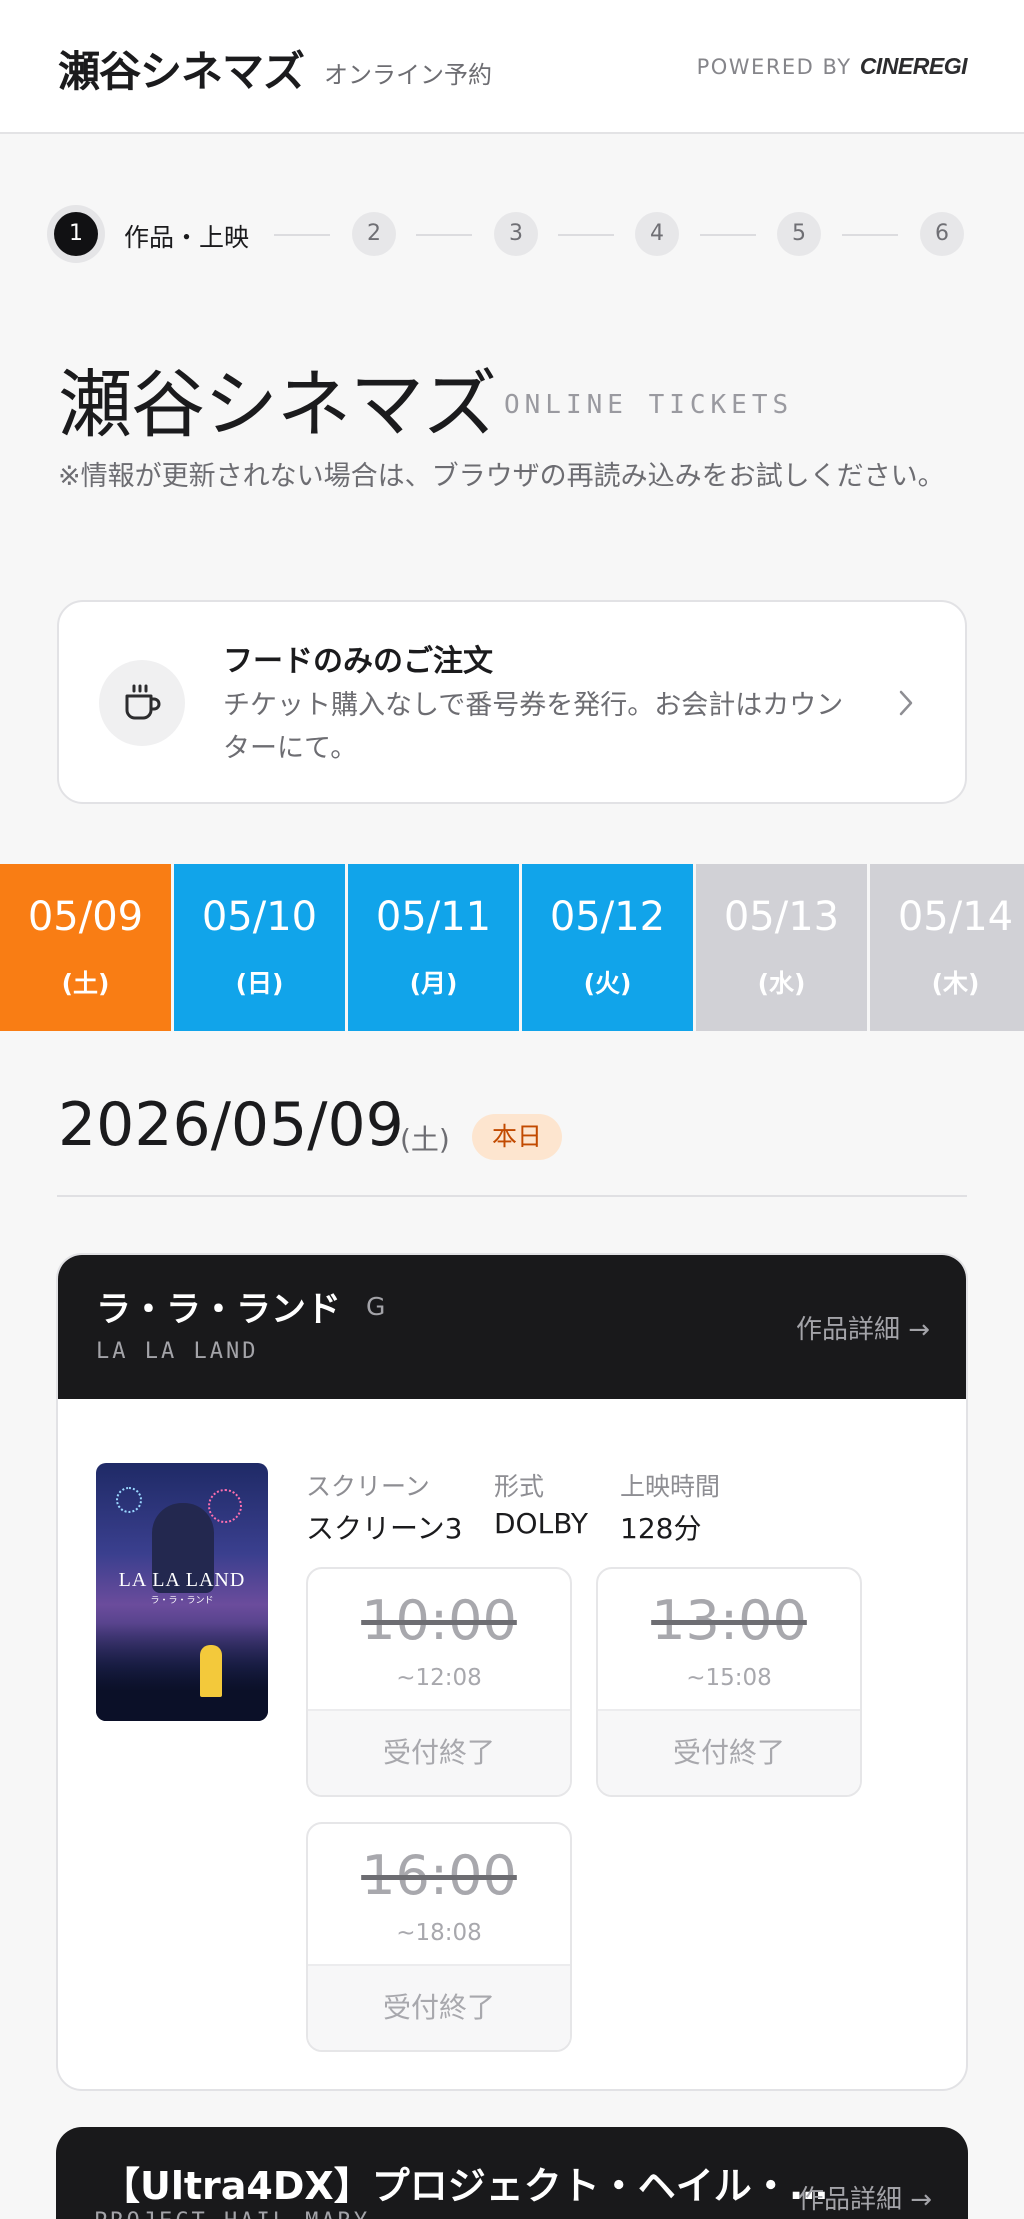 The width and height of the screenshot is (1024, 2219). I want to click on date-tab-0511: 05/11 (月), so click(433, 947).